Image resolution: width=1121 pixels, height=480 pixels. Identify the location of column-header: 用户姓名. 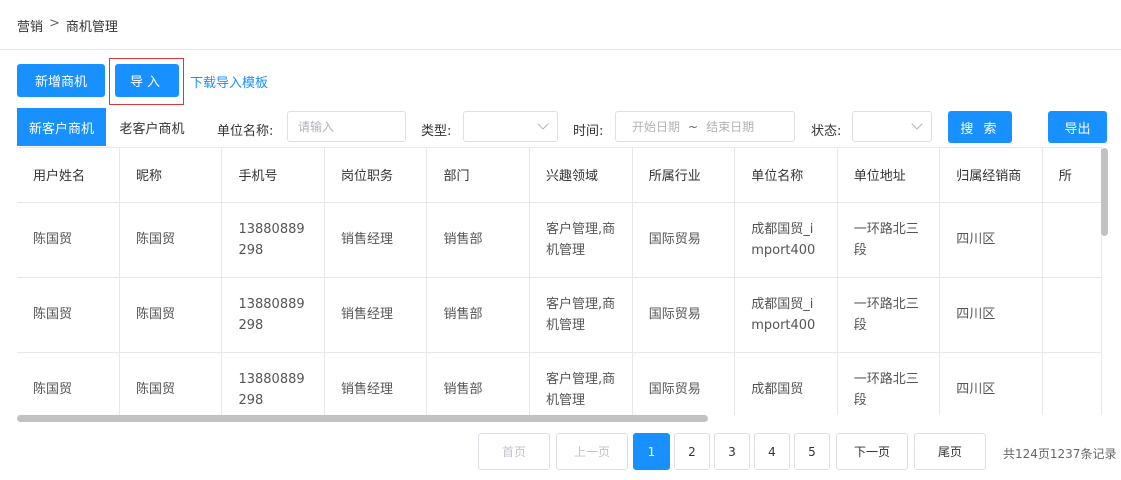
(68, 175).